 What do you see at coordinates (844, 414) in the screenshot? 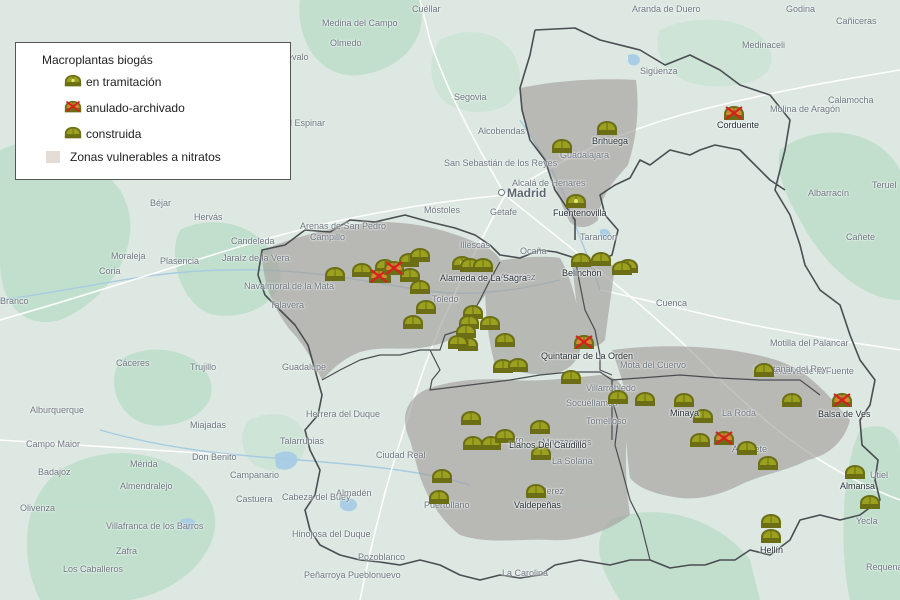
I see `plant-location-label: Balsa de Ves` at bounding box center [844, 414].